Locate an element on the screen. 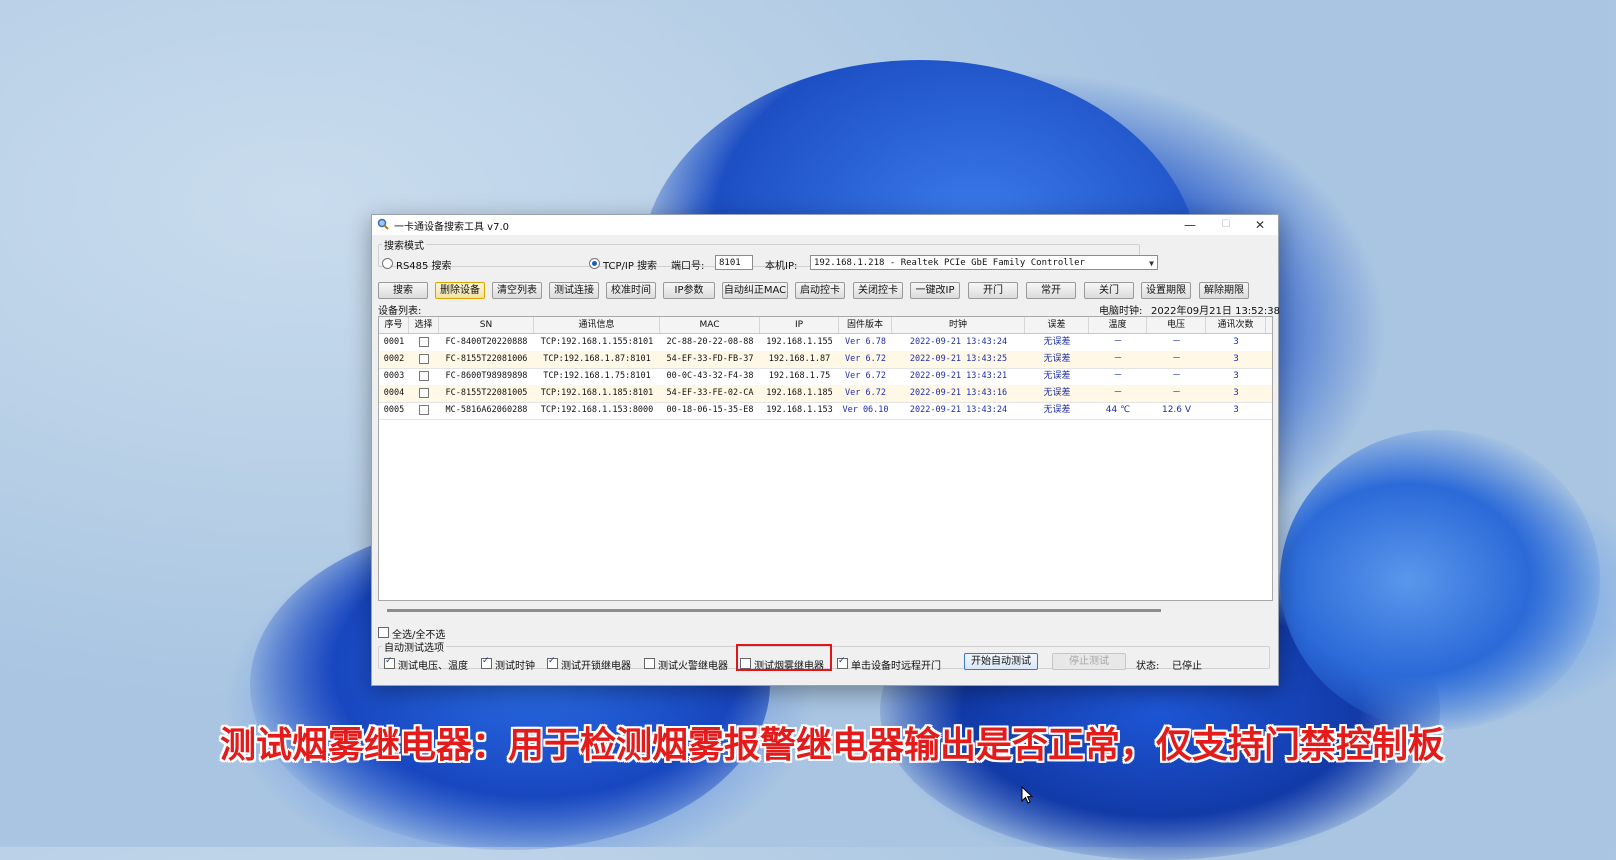 Image resolution: width=1616 pixels, height=860 pixels. horizontal-scrollbar is located at coordinates (774, 610).